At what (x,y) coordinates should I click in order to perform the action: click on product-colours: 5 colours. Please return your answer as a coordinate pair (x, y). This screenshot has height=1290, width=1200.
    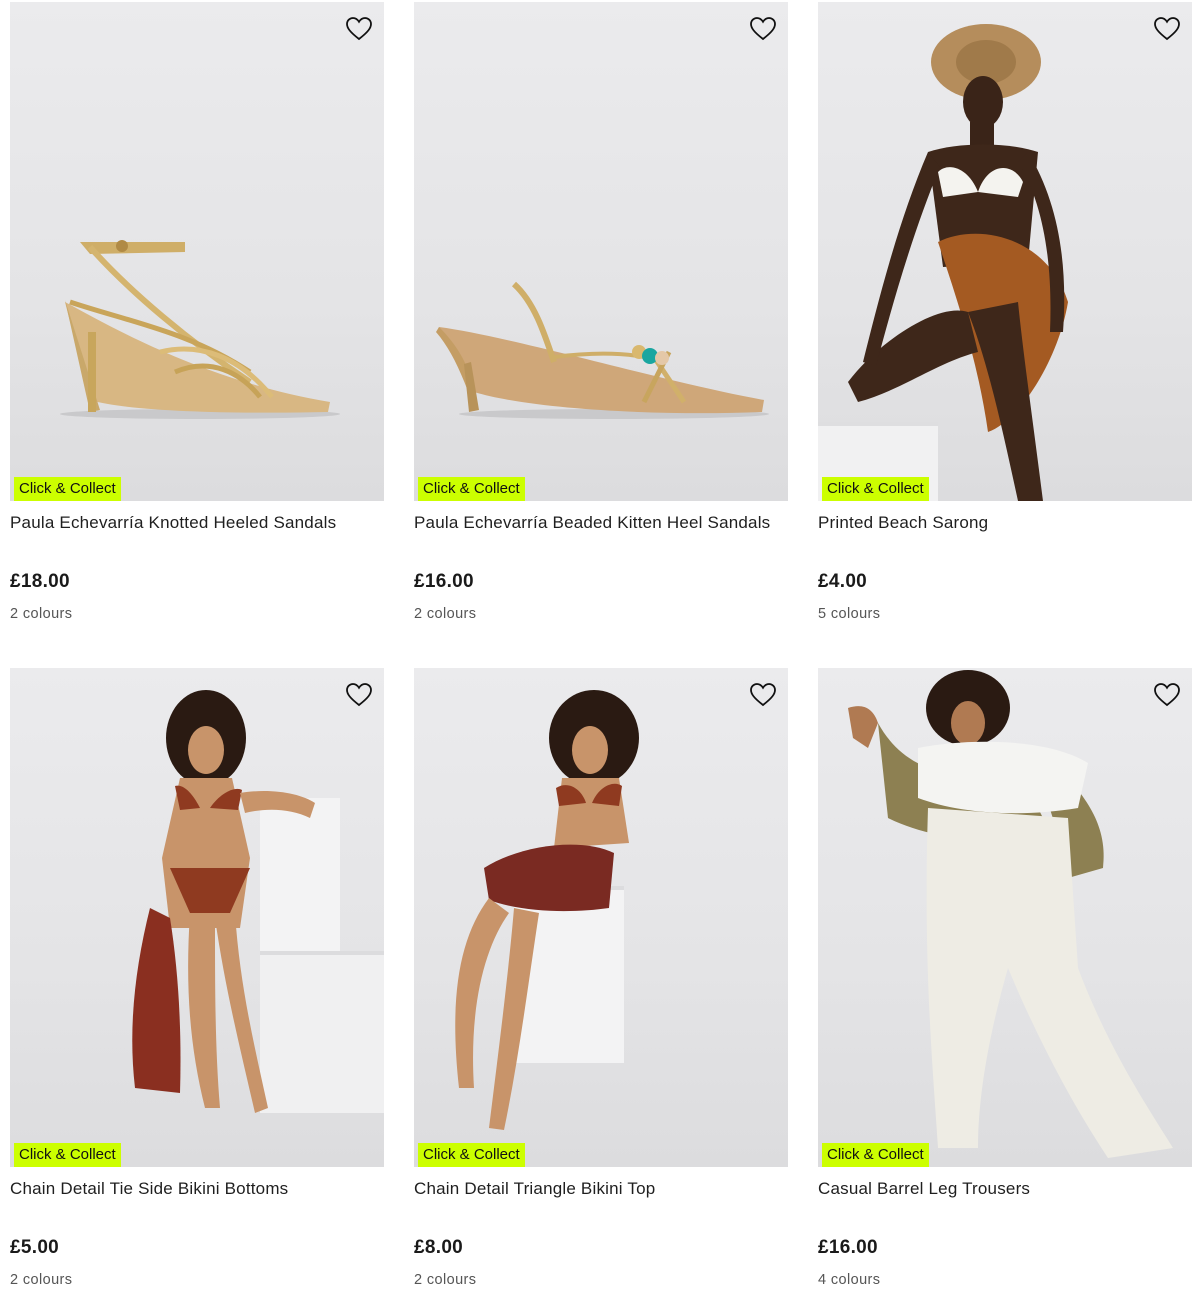
    Looking at the image, I should click on (849, 614).